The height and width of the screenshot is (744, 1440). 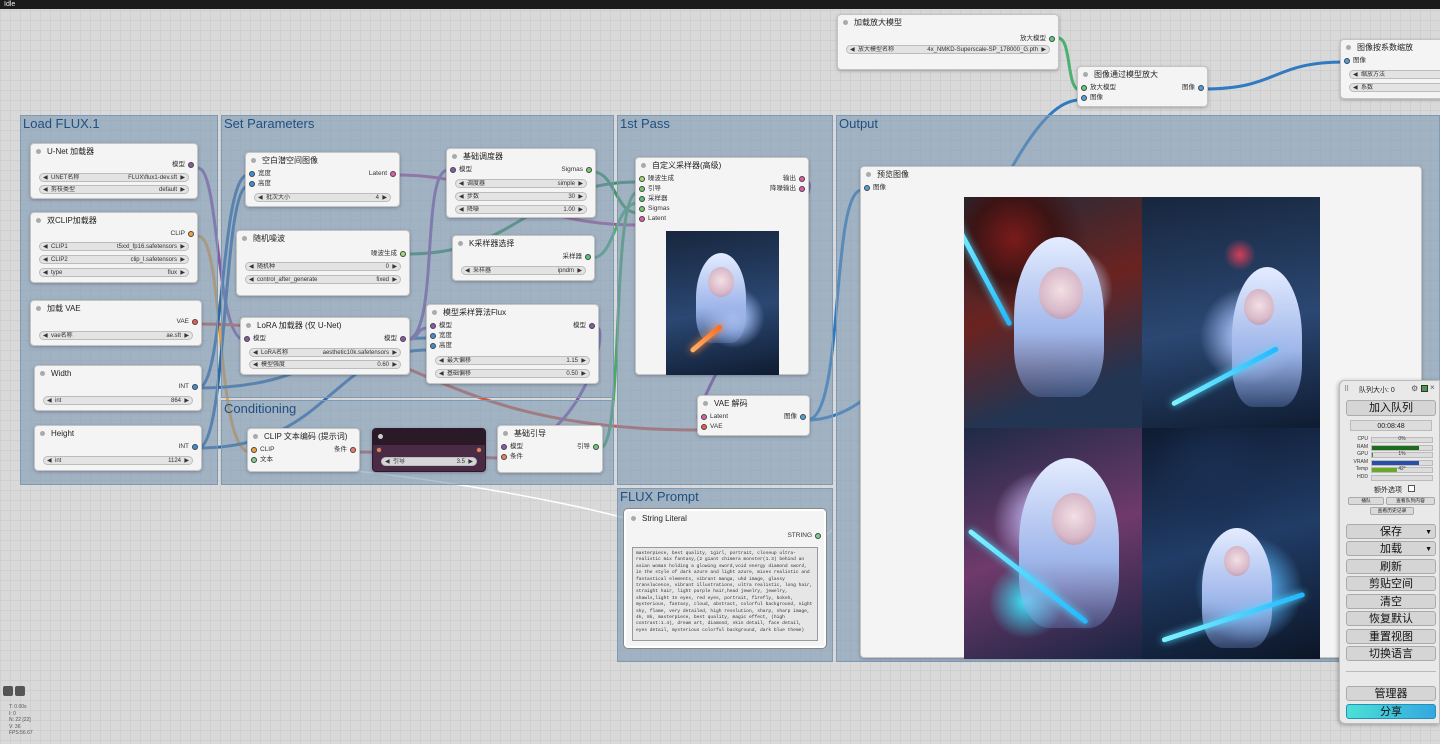 I want to click on node-basic-guider: 基础引导 模型 引导 条件, so click(x=550, y=449).